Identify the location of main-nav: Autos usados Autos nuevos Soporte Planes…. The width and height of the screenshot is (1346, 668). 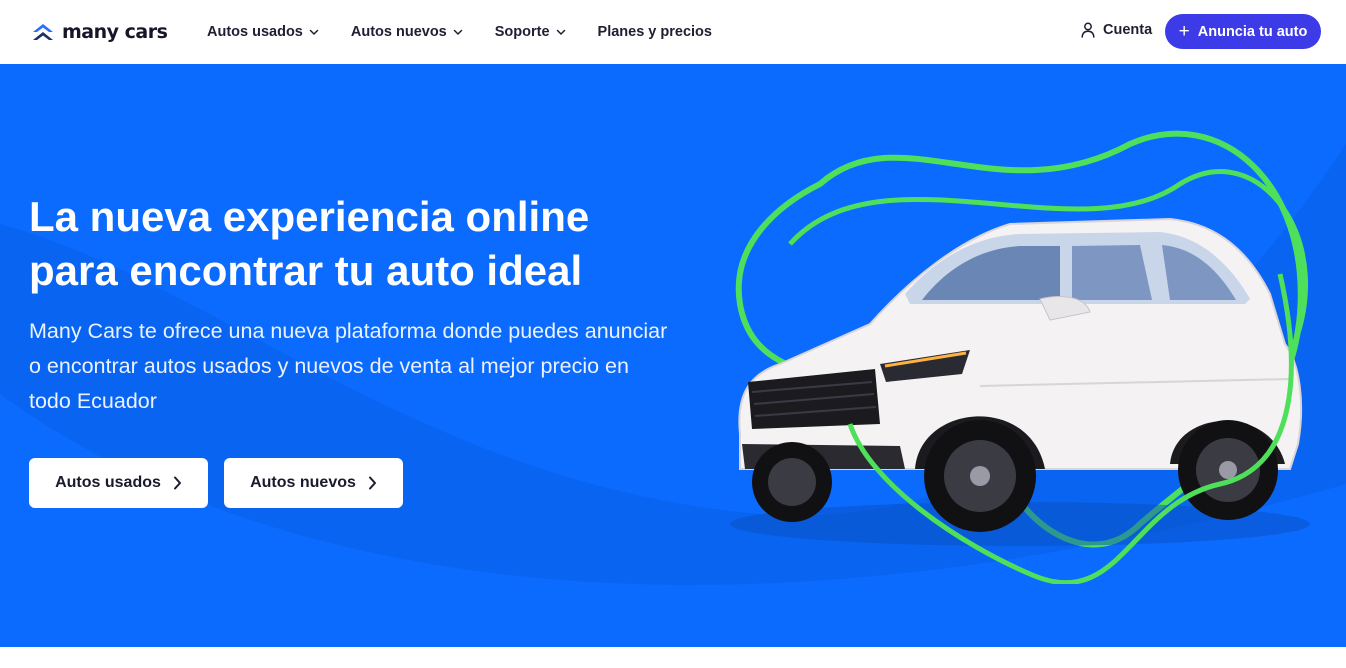
(475, 32).